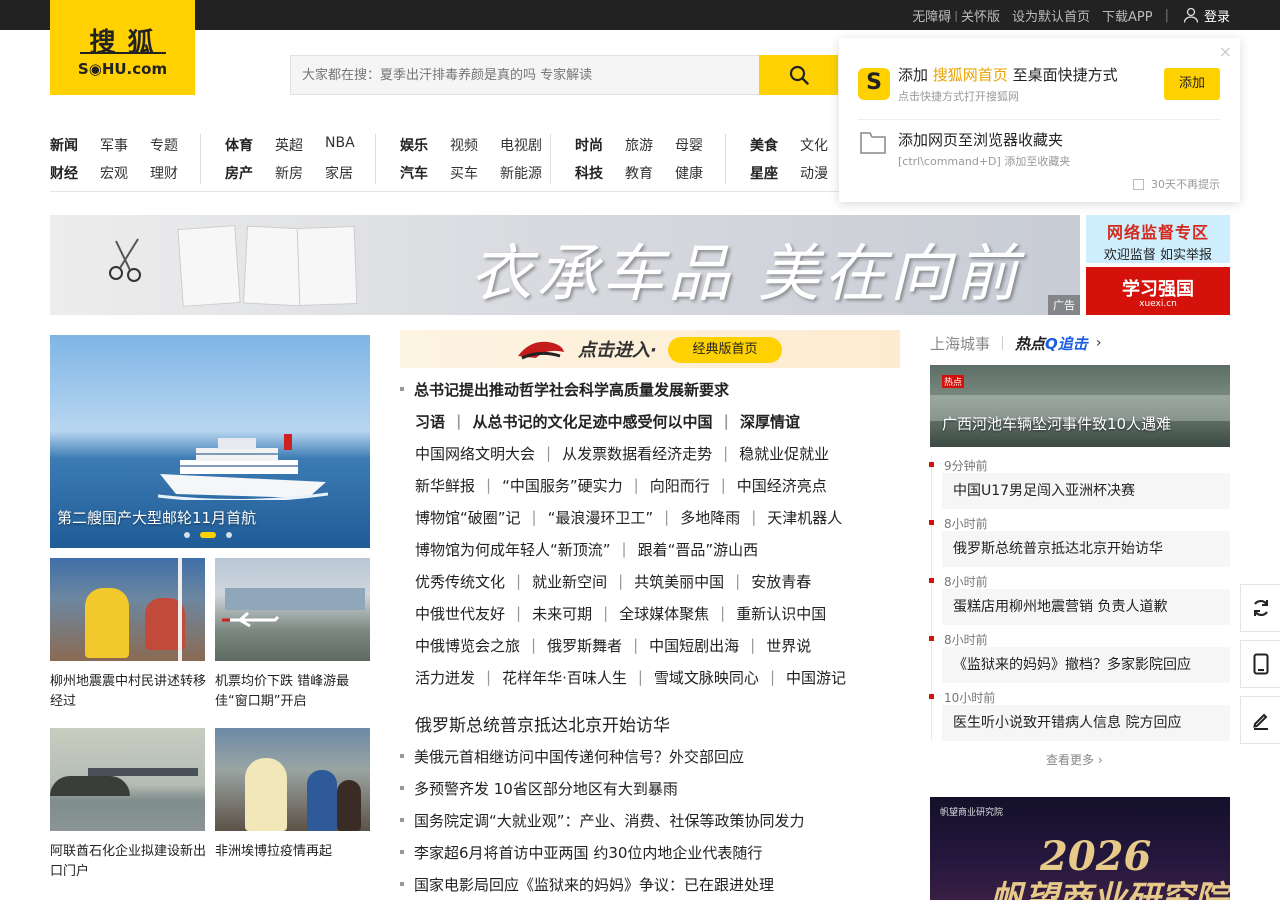 The image size is (1280, 900). Describe the element at coordinates (464, 145) in the screenshot. I see `nav-link: 视频` at that location.